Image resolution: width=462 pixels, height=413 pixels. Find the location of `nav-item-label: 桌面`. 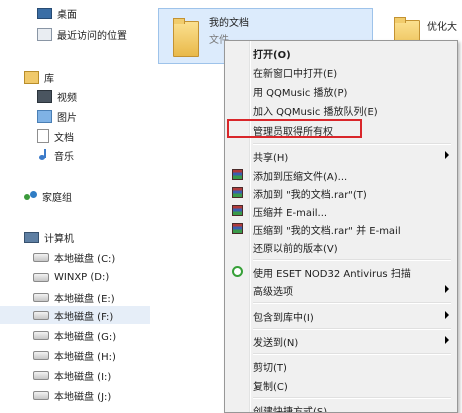

nav-item-label: 桌面 is located at coordinates (67, 15).